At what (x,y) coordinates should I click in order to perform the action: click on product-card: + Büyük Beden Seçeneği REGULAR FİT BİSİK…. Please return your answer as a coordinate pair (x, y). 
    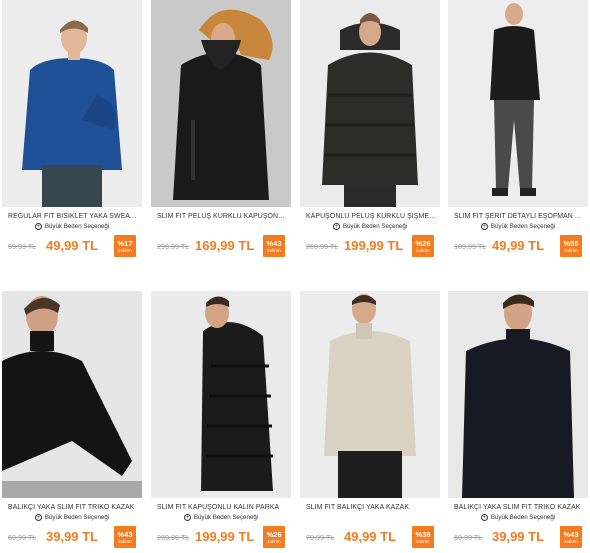
    Looking at the image, I should click on (72, 131).